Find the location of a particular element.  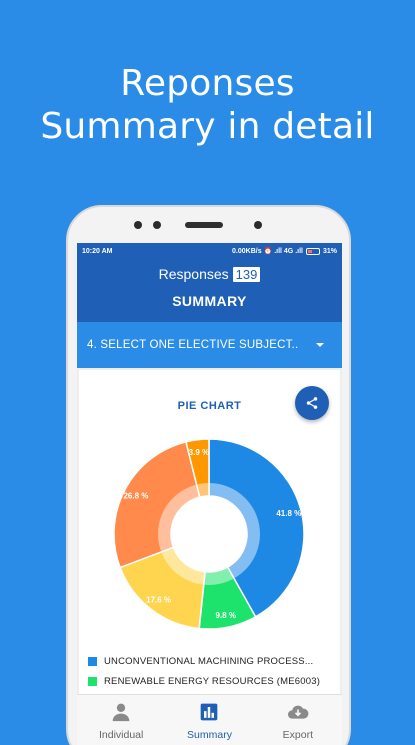

responses-count: 139 is located at coordinates (246, 274).